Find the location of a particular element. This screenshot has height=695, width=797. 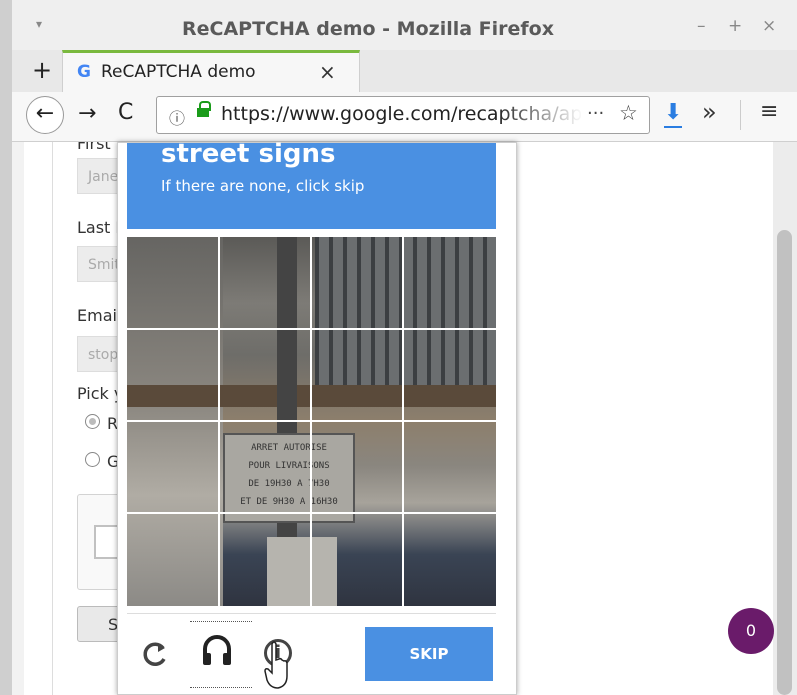

skip-button: SKIP is located at coordinates (429, 654).